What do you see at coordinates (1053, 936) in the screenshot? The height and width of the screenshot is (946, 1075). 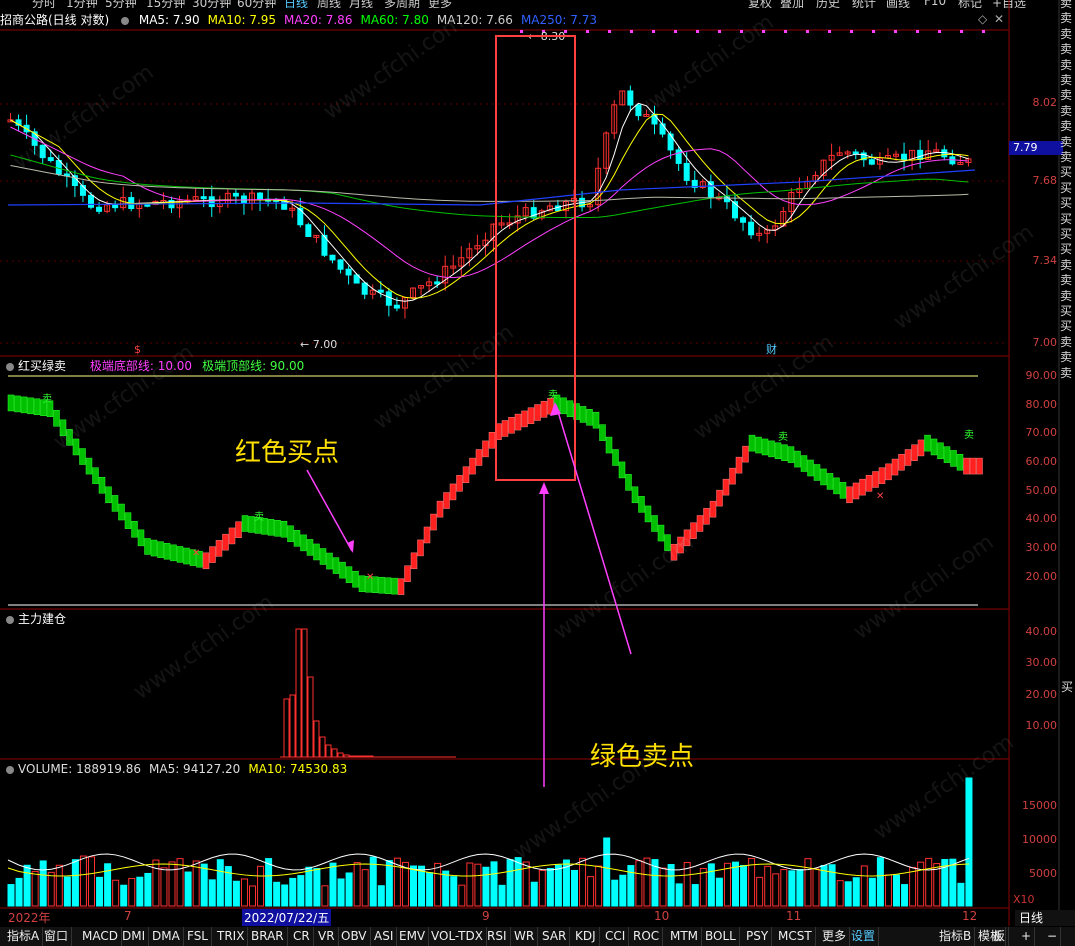 I see `remove-icon: −` at bounding box center [1053, 936].